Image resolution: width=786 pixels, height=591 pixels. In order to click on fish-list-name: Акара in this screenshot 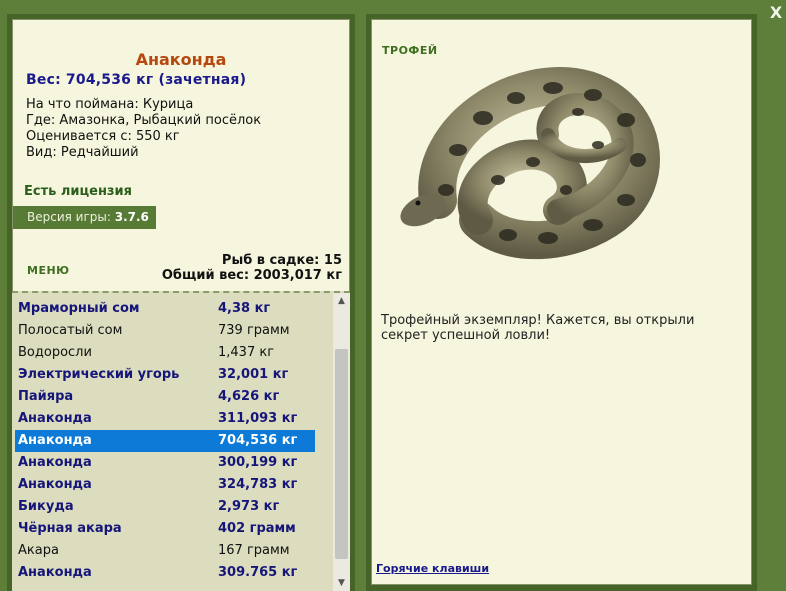, I will do `click(38, 550)`.